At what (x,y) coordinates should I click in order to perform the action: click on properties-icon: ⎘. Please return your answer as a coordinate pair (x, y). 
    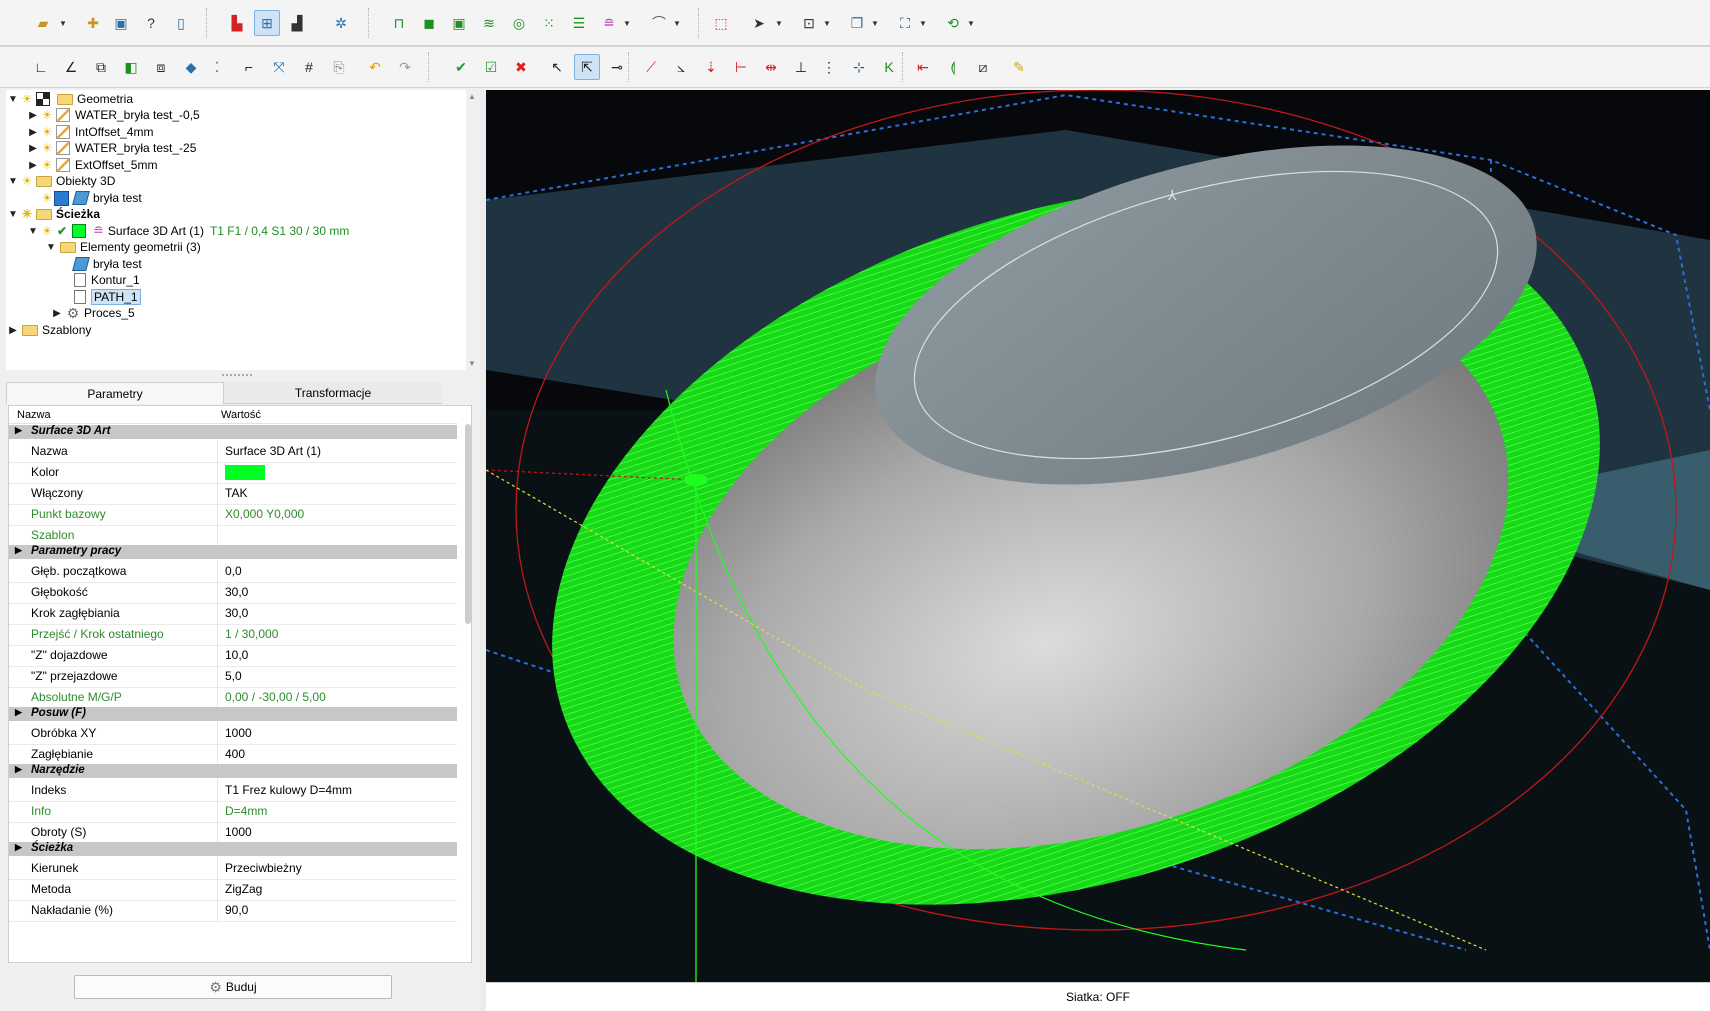
    Looking at the image, I should click on (339, 67).